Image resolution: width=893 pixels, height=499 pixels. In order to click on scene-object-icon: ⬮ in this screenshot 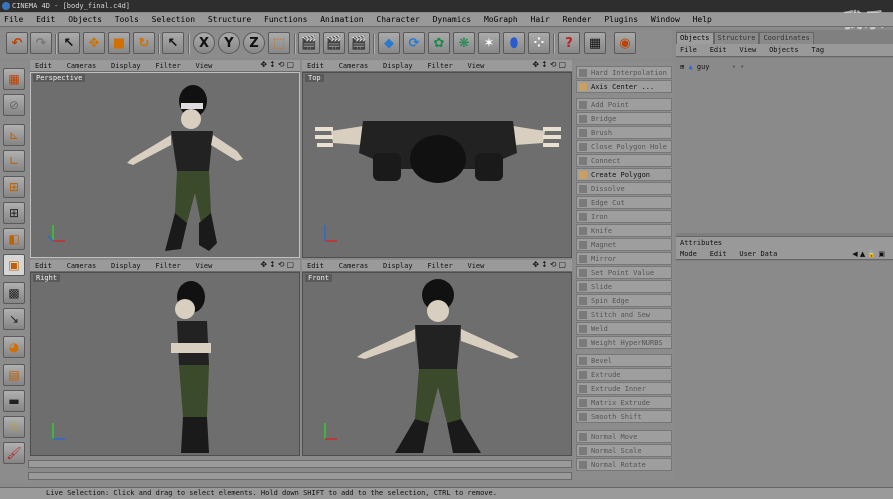, I will do `click(514, 43)`.